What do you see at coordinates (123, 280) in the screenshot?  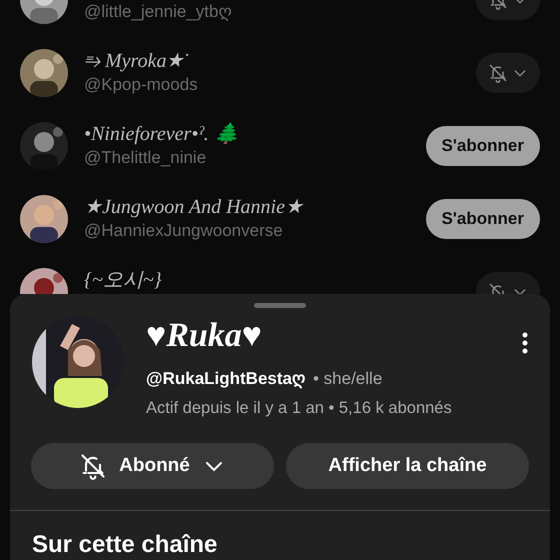 I see `channel-name: {~오시~}` at bounding box center [123, 280].